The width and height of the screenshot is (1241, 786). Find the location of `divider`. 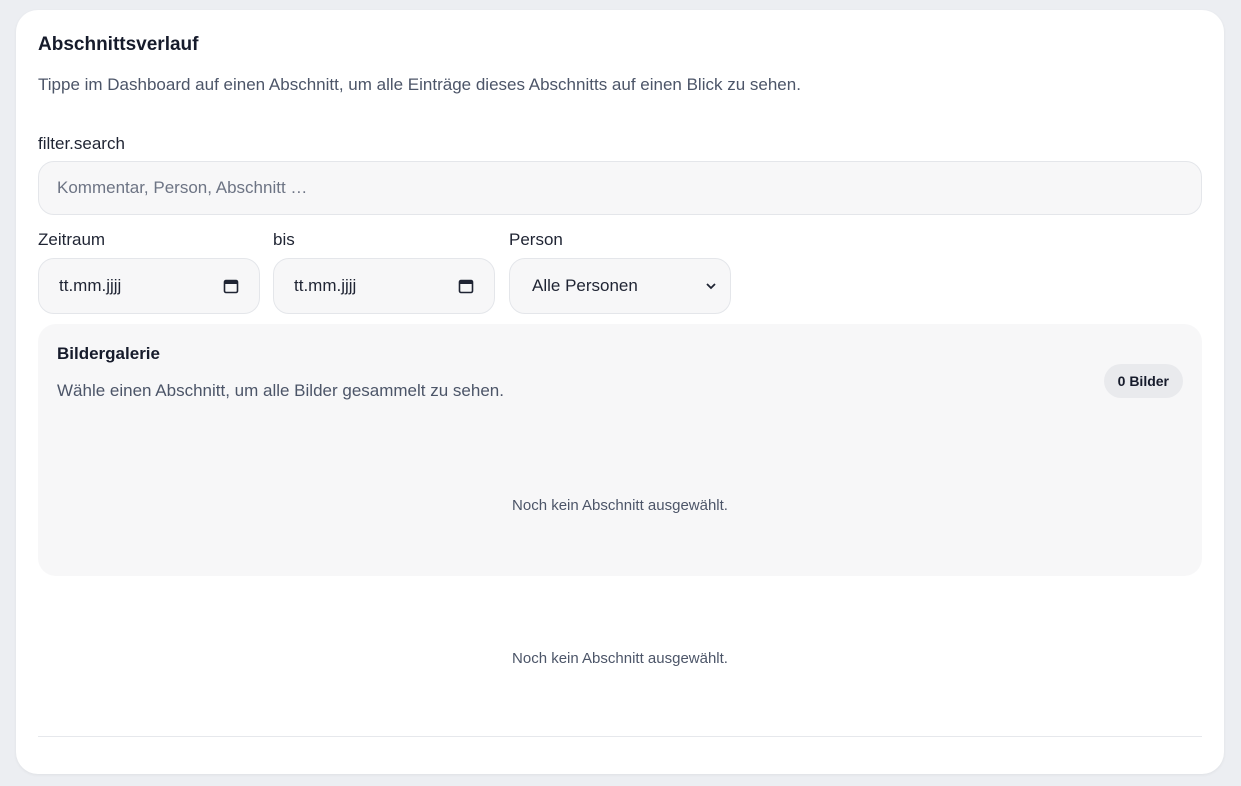

divider is located at coordinates (620, 736).